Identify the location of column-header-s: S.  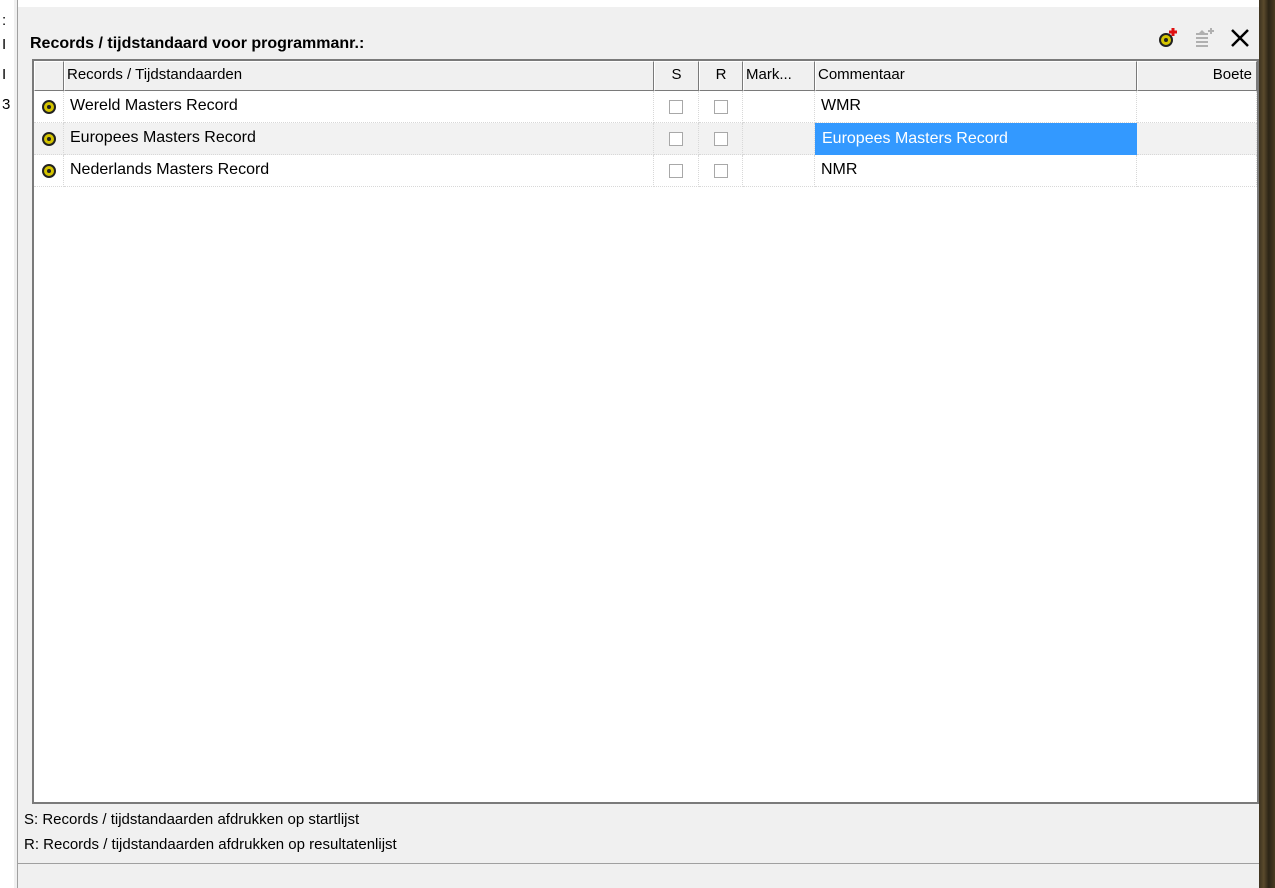
(676, 76).